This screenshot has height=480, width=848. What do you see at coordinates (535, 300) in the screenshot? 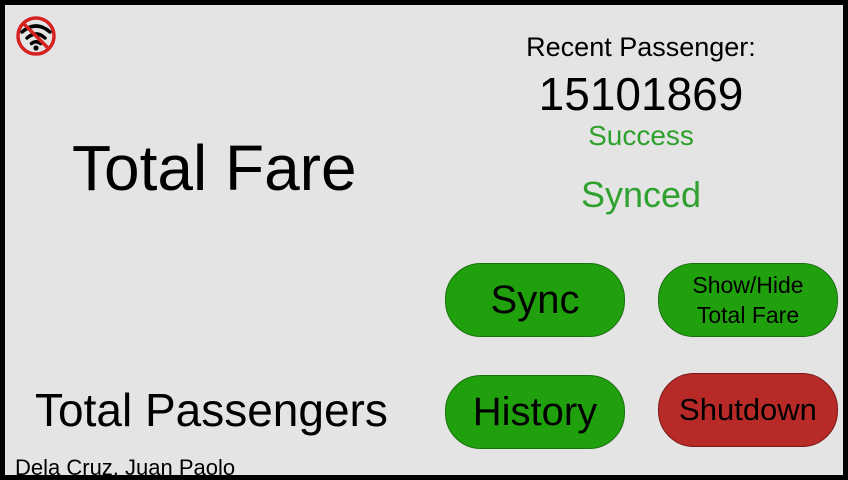
I see `sync-button: Sync` at bounding box center [535, 300].